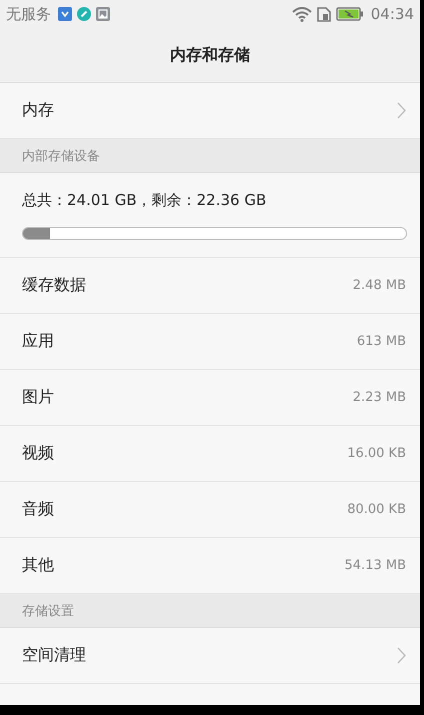  I want to click on size-value: 2.48 MB, so click(379, 285).